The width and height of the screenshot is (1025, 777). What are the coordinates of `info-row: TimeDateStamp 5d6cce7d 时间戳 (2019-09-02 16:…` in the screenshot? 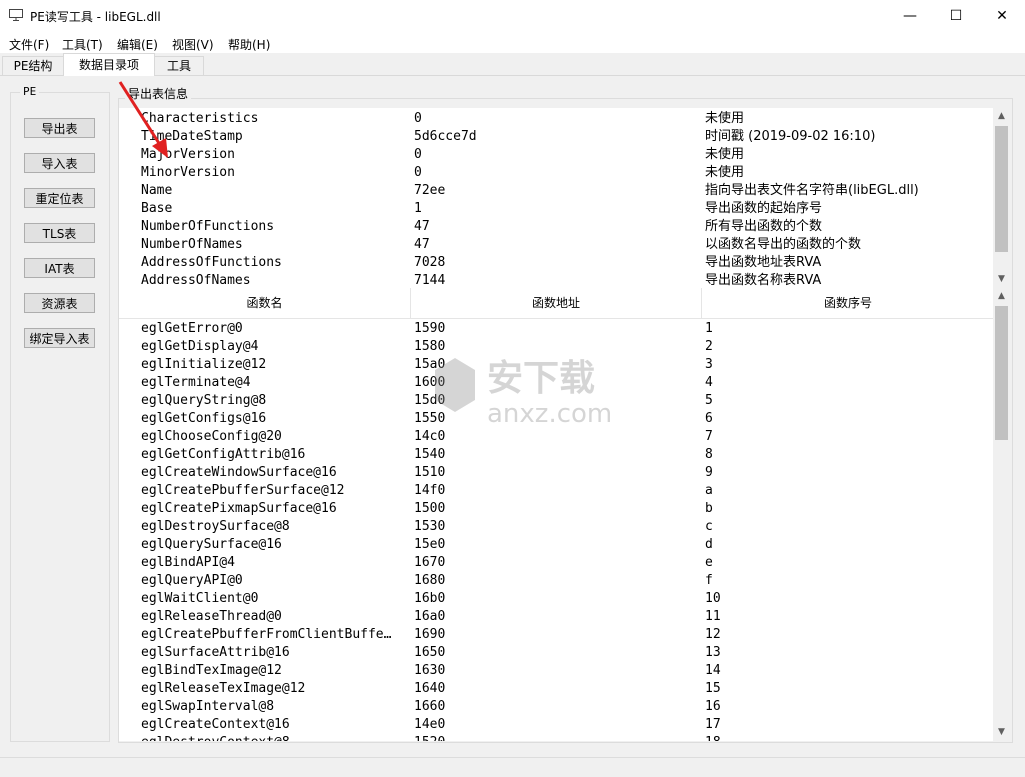 It's located at (556, 137).